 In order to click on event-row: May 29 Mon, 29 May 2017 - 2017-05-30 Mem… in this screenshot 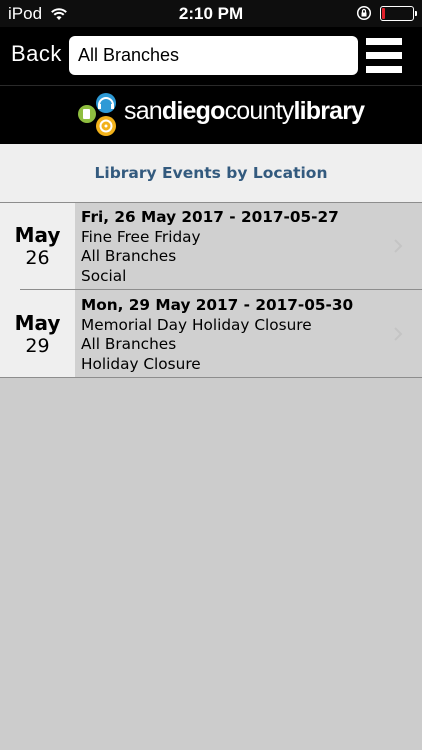, I will do `click(211, 334)`.